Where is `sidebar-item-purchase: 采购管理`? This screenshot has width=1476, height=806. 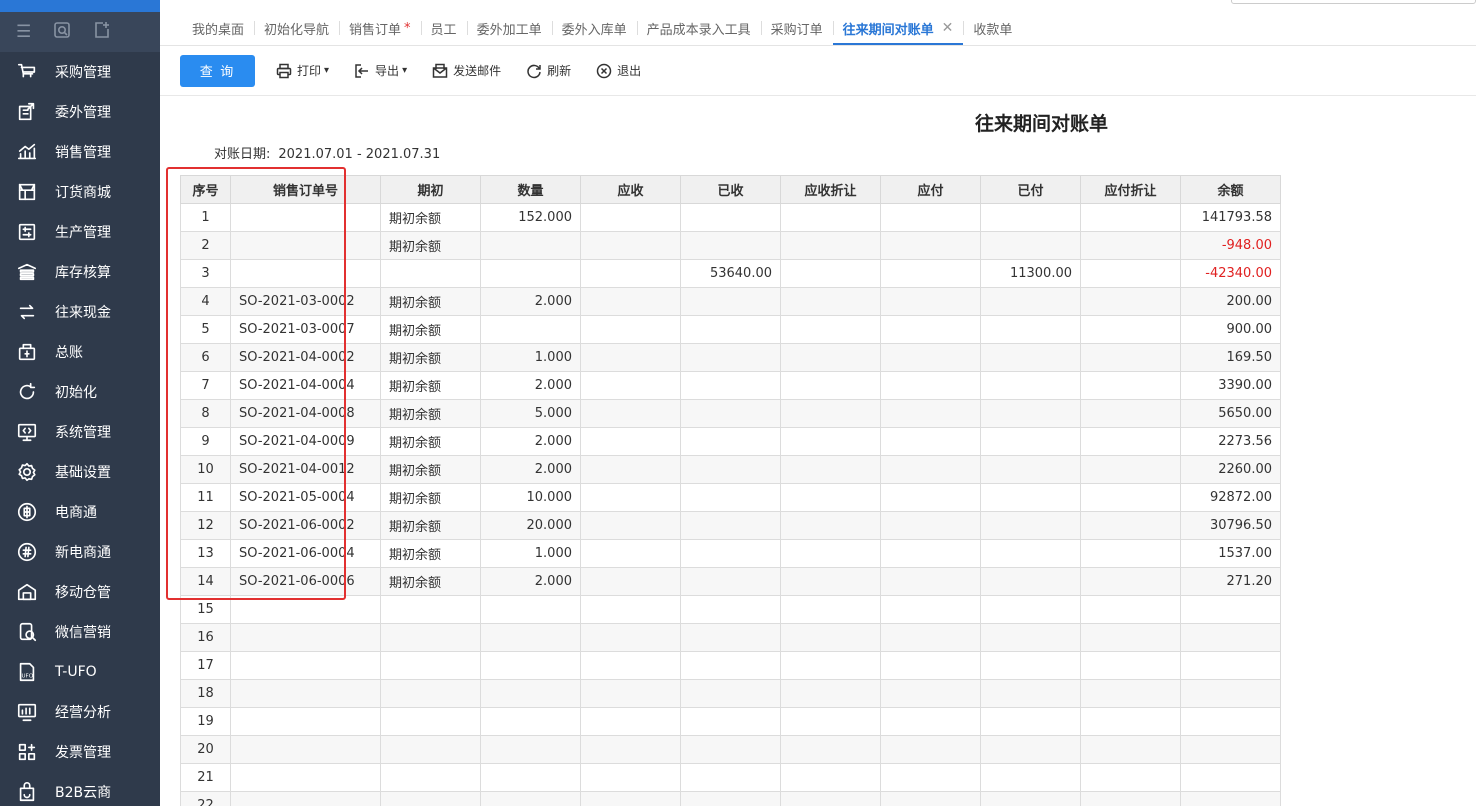
sidebar-item-purchase: 采购管理 is located at coordinates (80, 72).